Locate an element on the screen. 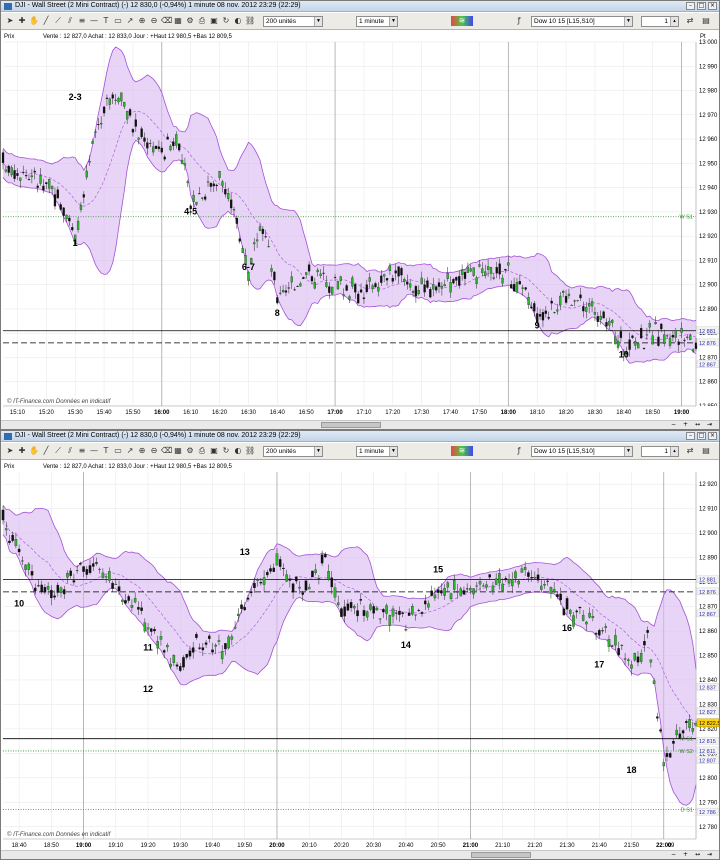 Image resolution: width=720 pixels, height=860 pixels. time-tick-label: 15:20 is located at coordinates (47, 413).